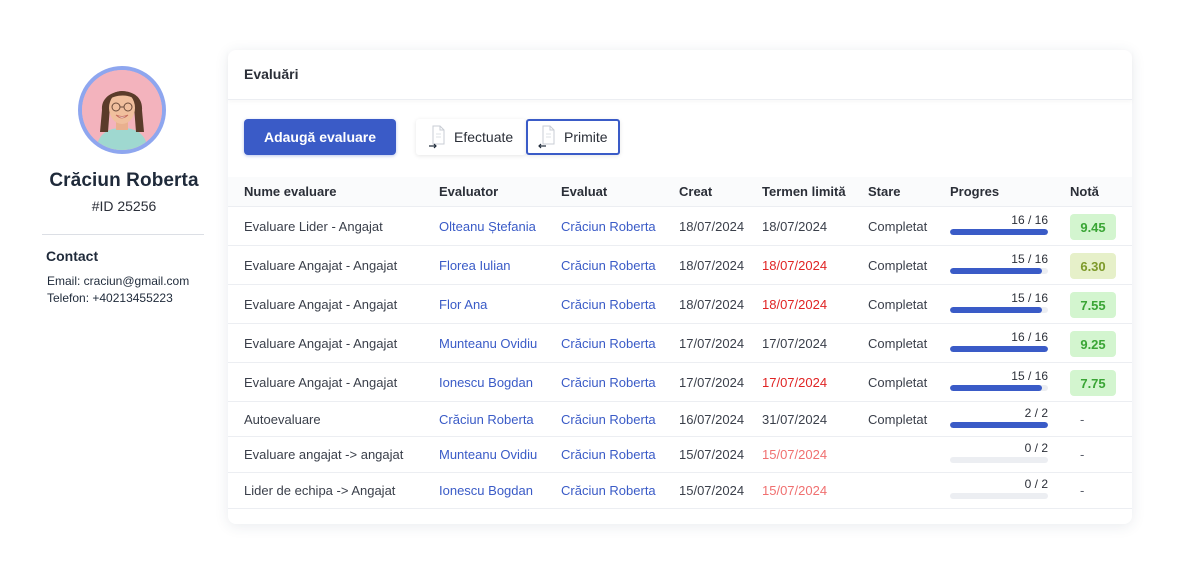 The height and width of the screenshot is (574, 1200). Describe the element at coordinates (584, 191) in the screenshot. I see `col-evaluated: Evaluat` at that location.